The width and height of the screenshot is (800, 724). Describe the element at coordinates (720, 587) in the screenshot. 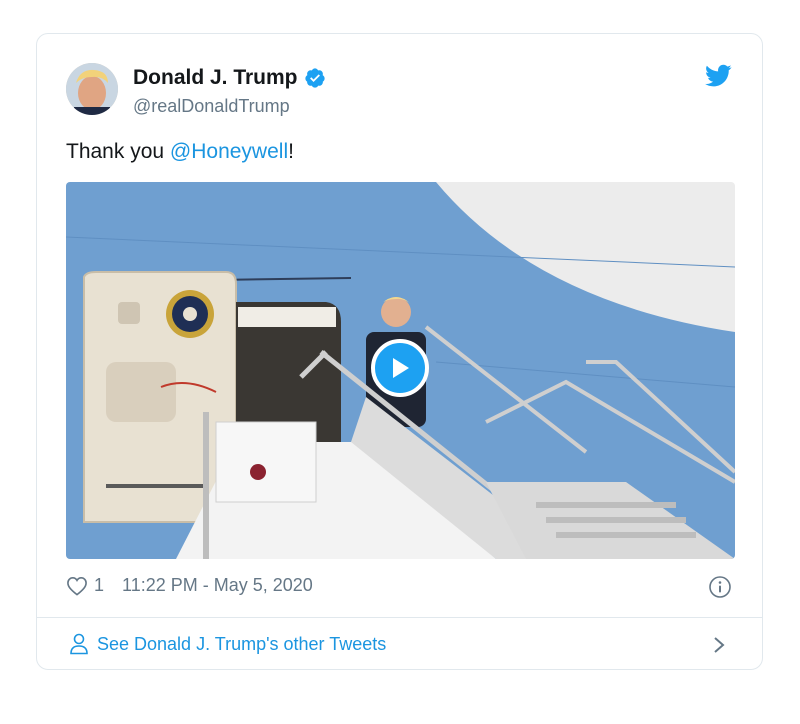

I see `info-icon` at that location.